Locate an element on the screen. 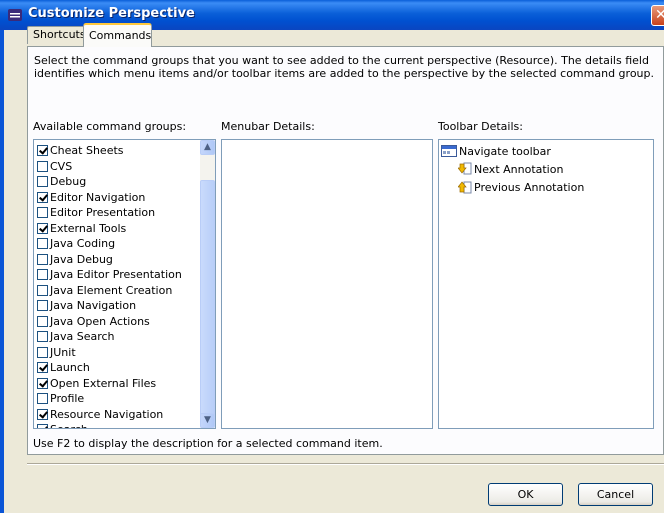 Image resolution: width=664 pixels, height=513 pixels. close-icon: ✕ is located at coordinates (659, 15).